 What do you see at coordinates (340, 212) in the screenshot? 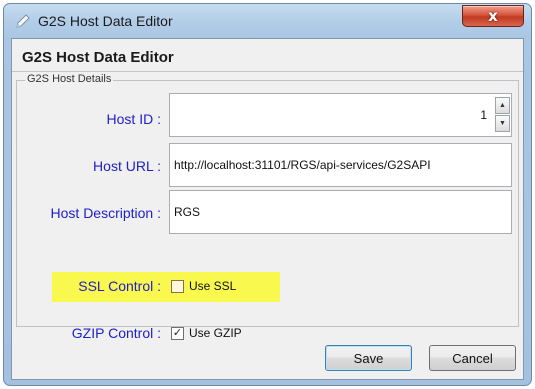
I see `host-description-input: RGS` at bounding box center [340, 212].